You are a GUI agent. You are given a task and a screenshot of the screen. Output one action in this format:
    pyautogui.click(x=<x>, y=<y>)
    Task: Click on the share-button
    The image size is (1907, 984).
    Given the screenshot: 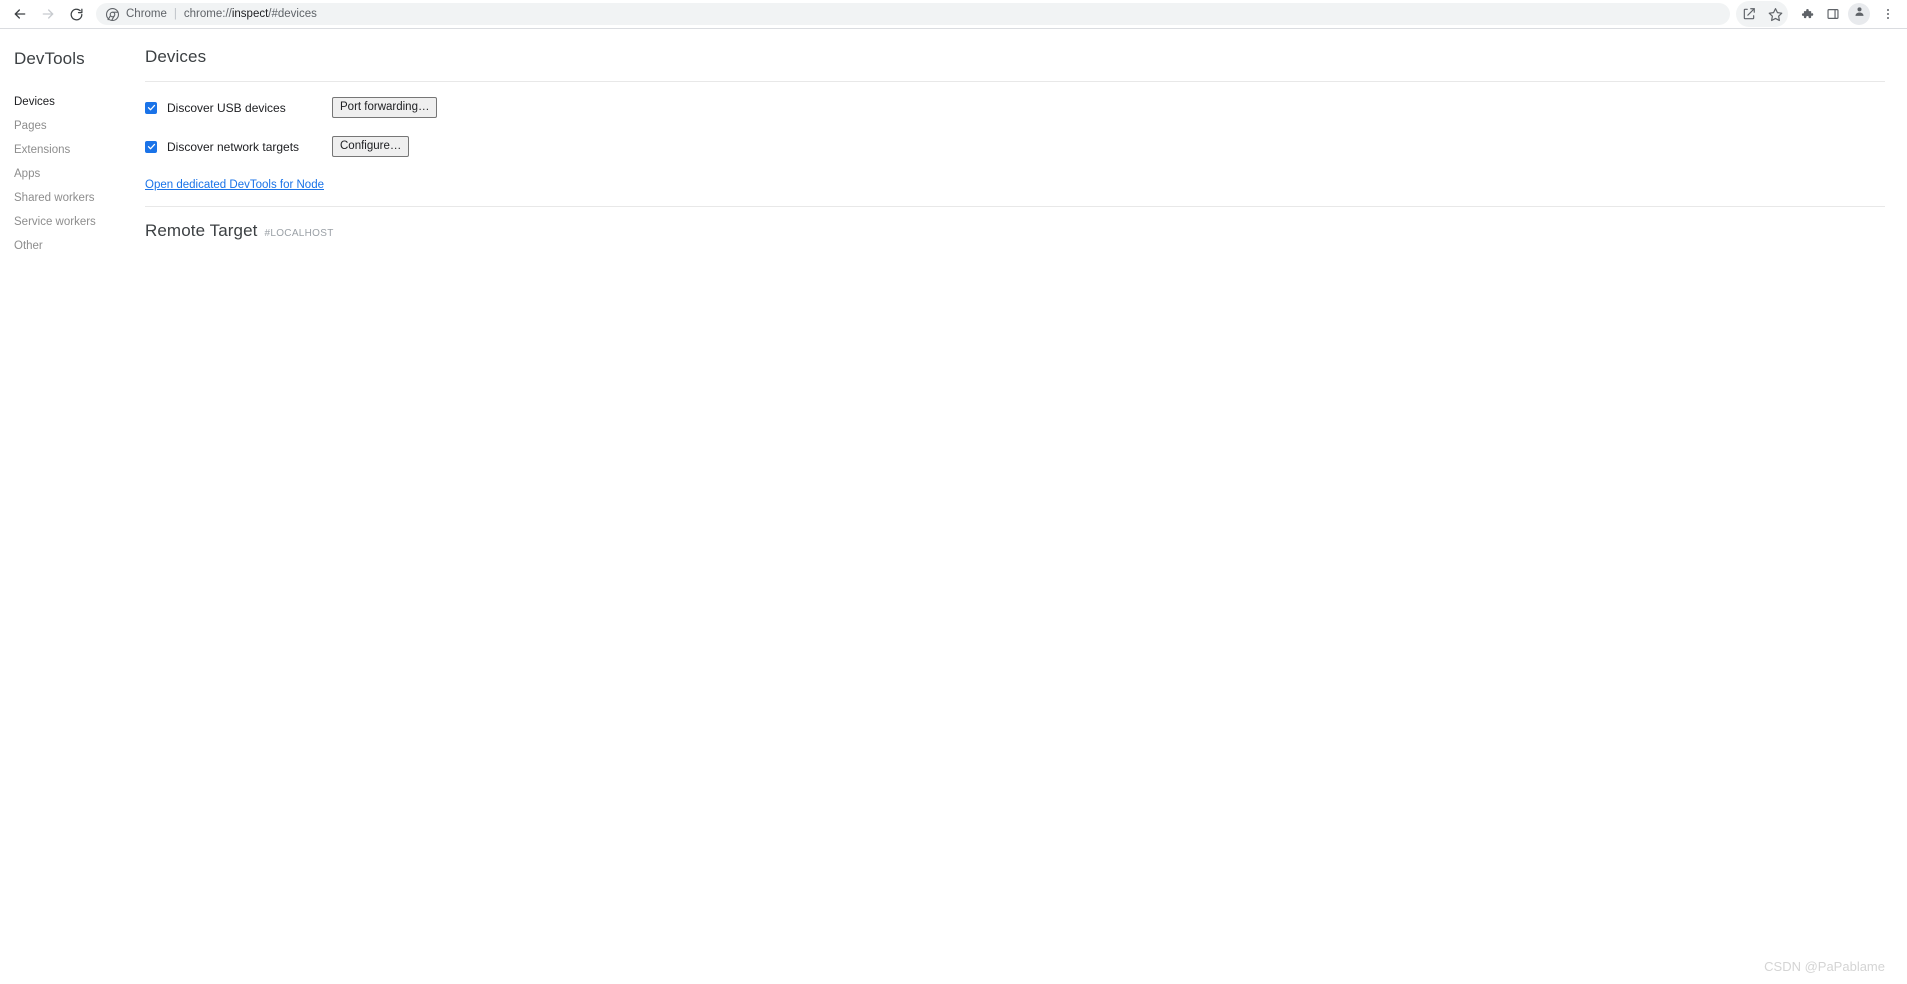 What is the action you would take?
    pyautogui.click(x=1749, y=14)
    